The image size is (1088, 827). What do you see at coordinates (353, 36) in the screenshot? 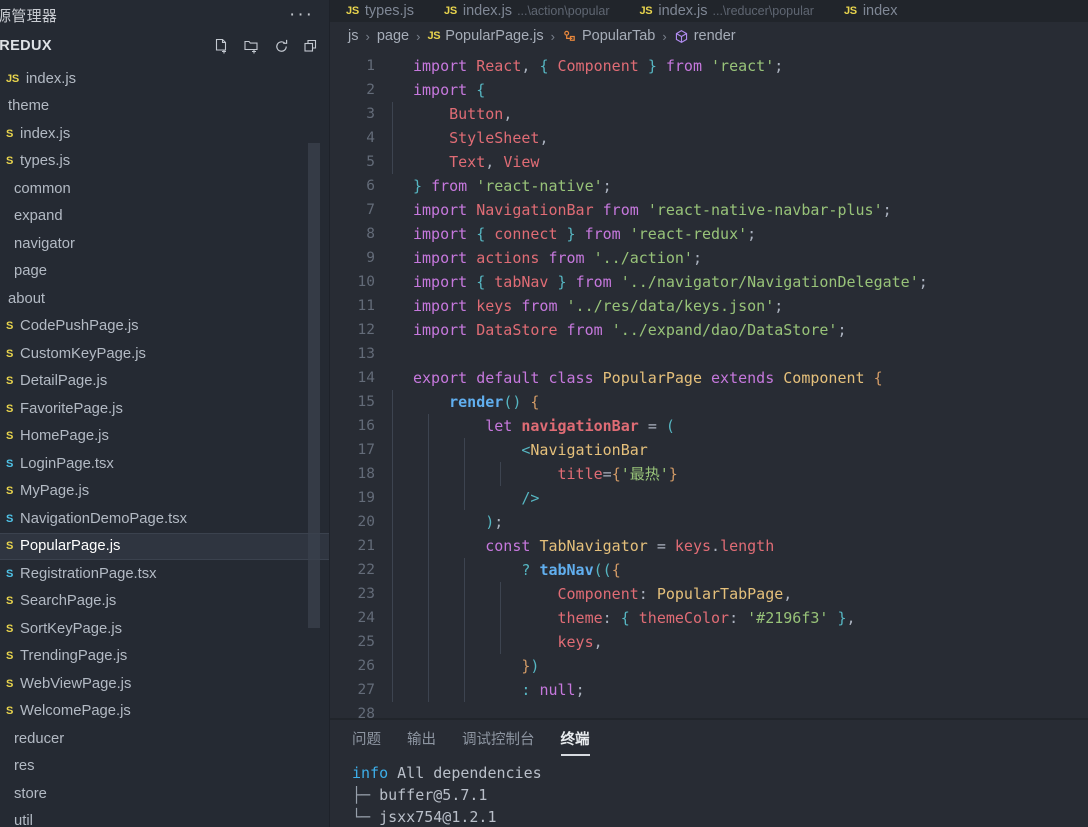
I see `breadcrumb-item-js: js` at bounding box center [353, 36].